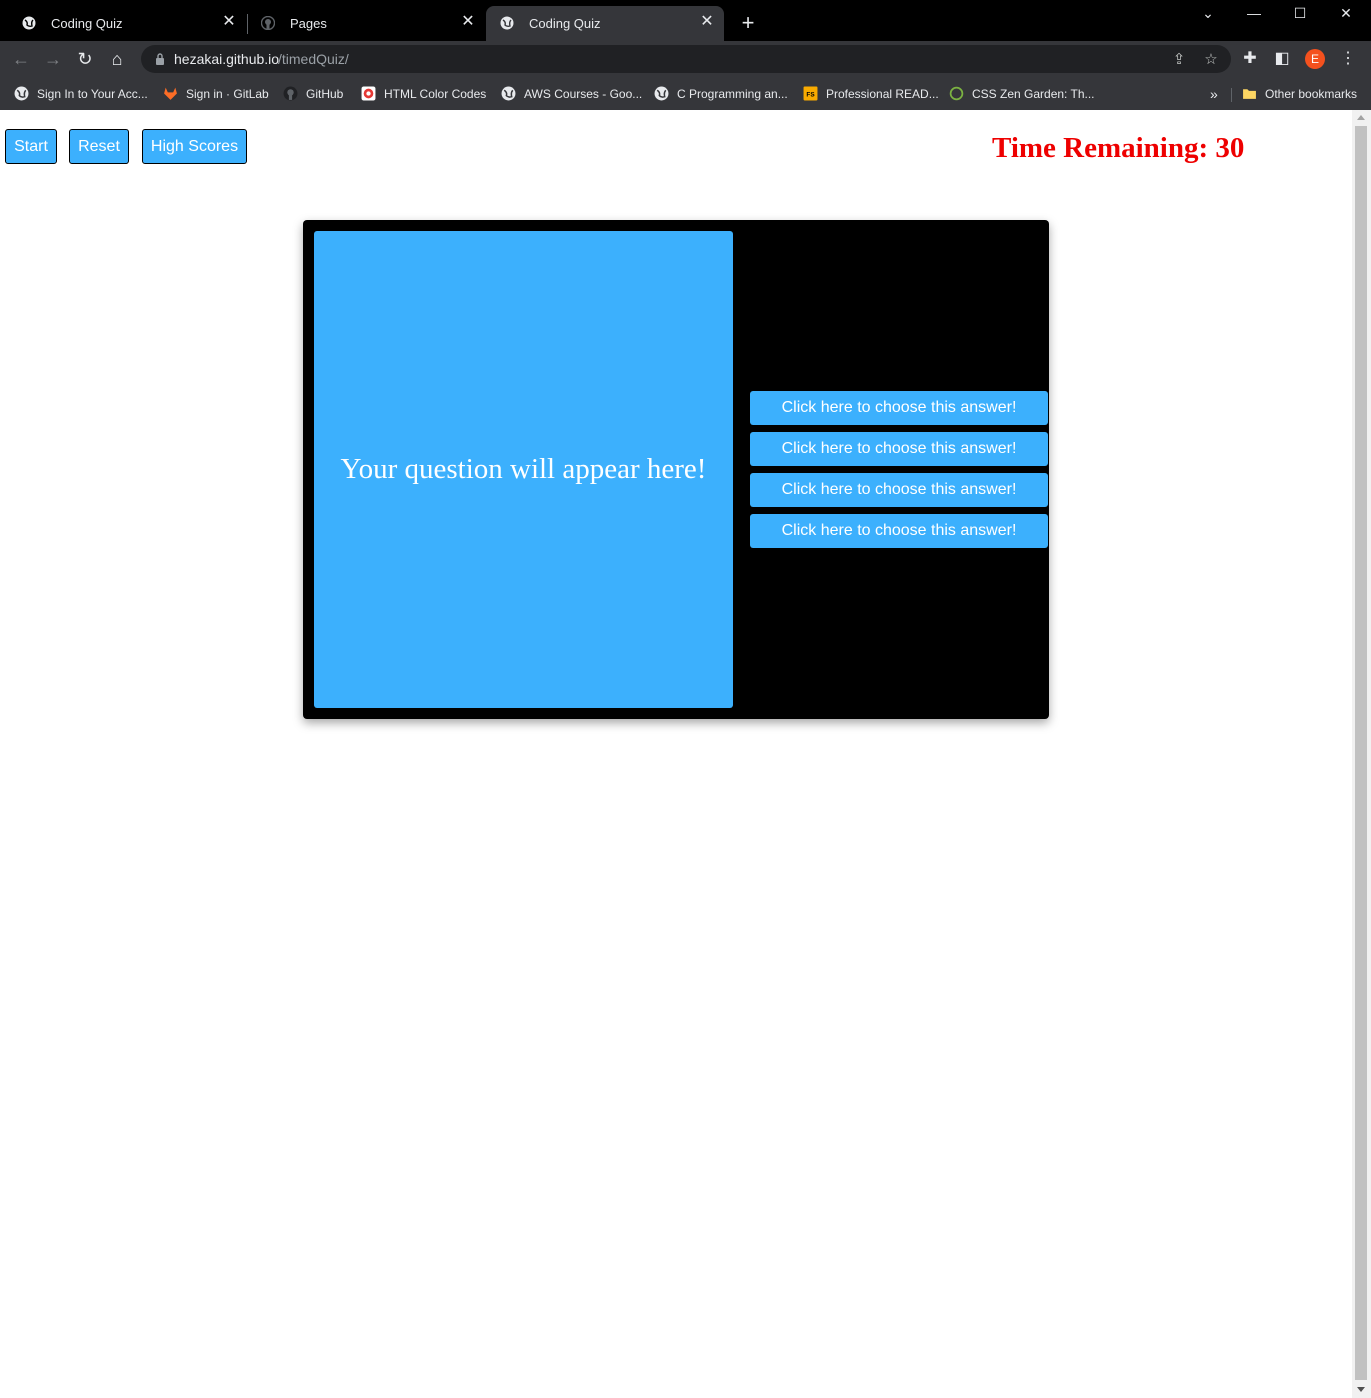 This screenshot has height=1398, width=1371. Describe the element at coordinates (117, 59) in the screenshot. I see `home-icon: ⌂` at that location.